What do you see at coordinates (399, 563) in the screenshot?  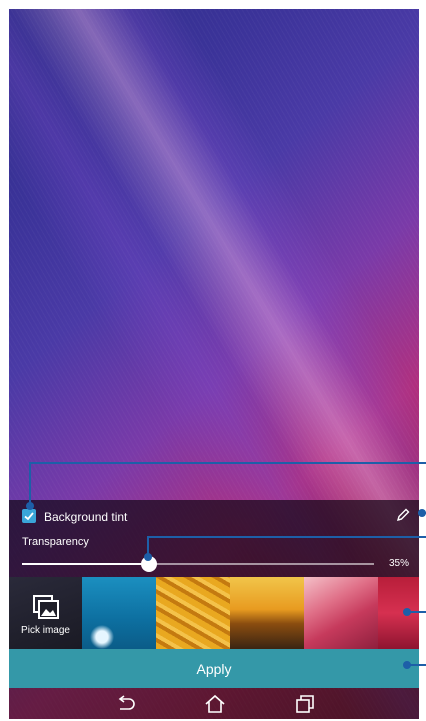 I see `transparency-value: 35%` at bounding box center [399, 563].